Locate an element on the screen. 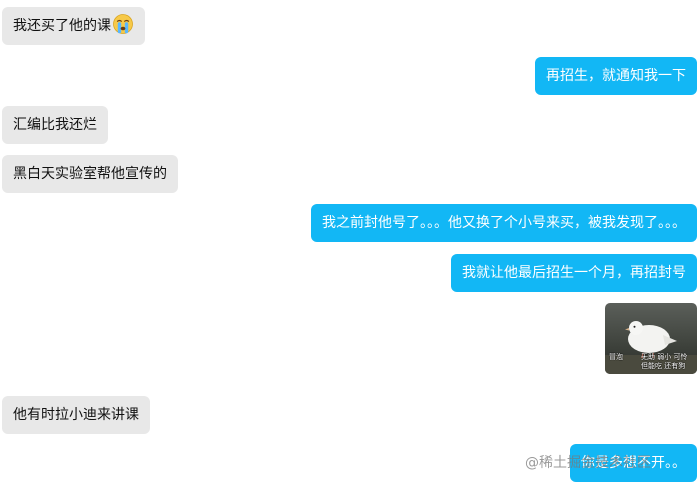 The height and width of the screenshot is (483, 700). sticker-image: 冒泡 无助 弱小 可怜 但能吃 还有狗 is located at coordinates (651, 338).